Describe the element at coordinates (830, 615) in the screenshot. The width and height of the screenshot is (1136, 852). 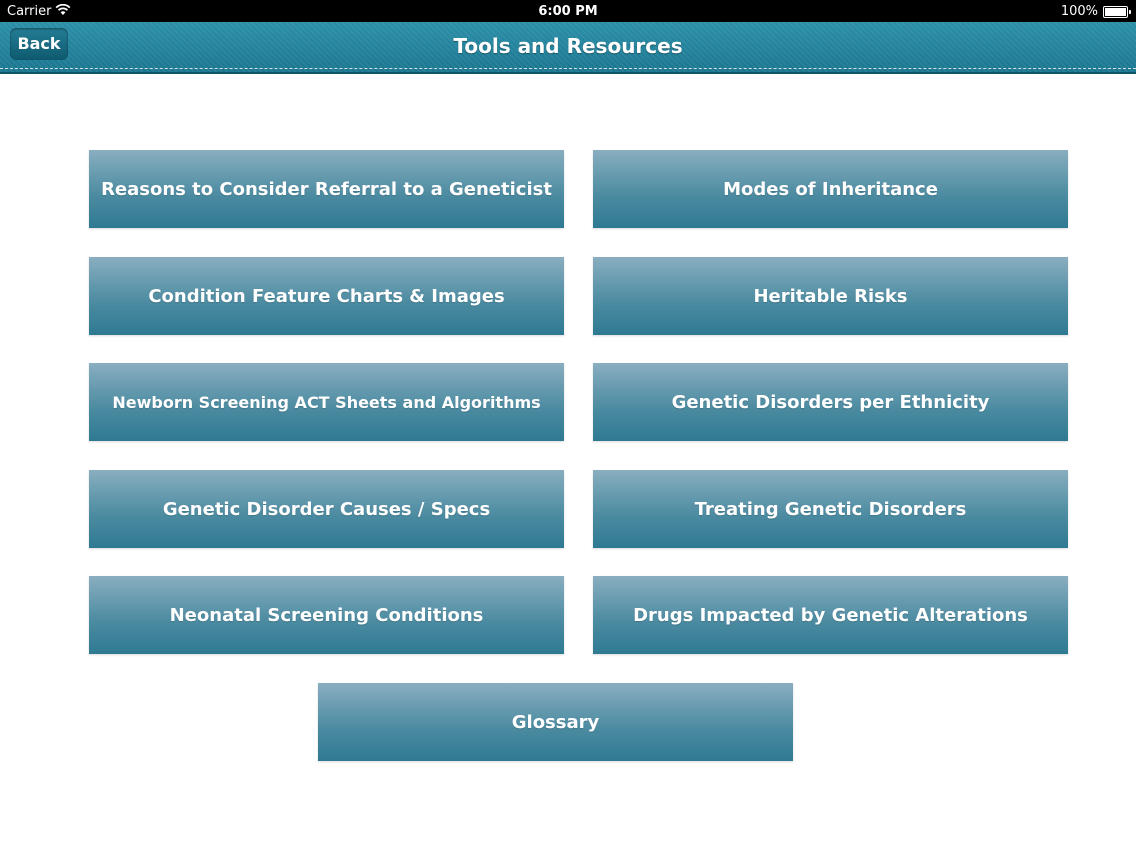
I see `drugs-impacted-button: Drugs Impacted by Genetic Alterations` at that location.